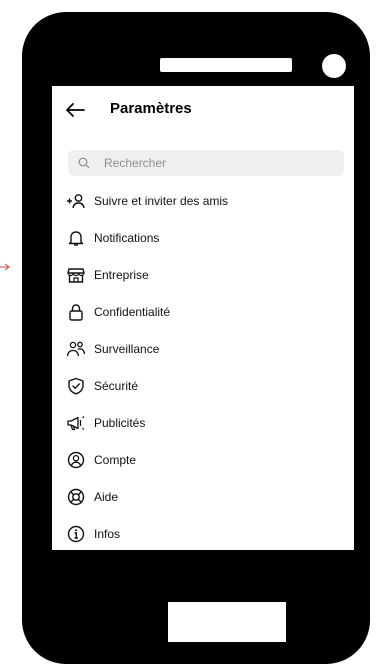 This screenshot has width=386, height=671. I want to click on back-arrow-icon, so click(75, 110).